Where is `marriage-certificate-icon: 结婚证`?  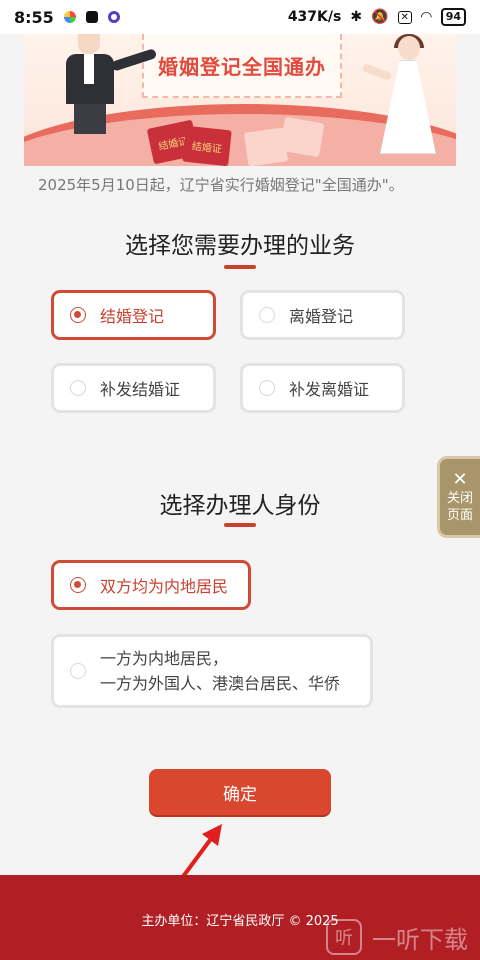 marriage-certificate-icon: 结婚证 is located at coordinates (207, 145).